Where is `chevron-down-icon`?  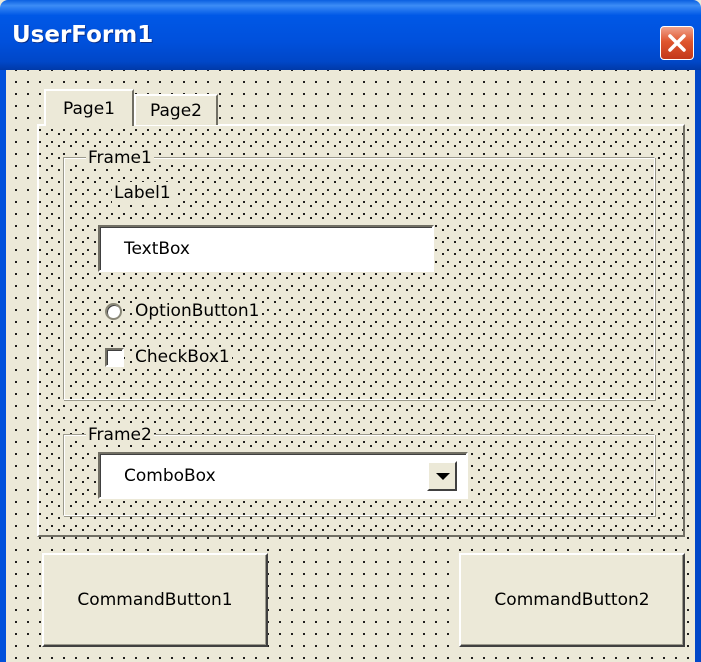
chevron-down-icon is located at coordinates (443, 476).